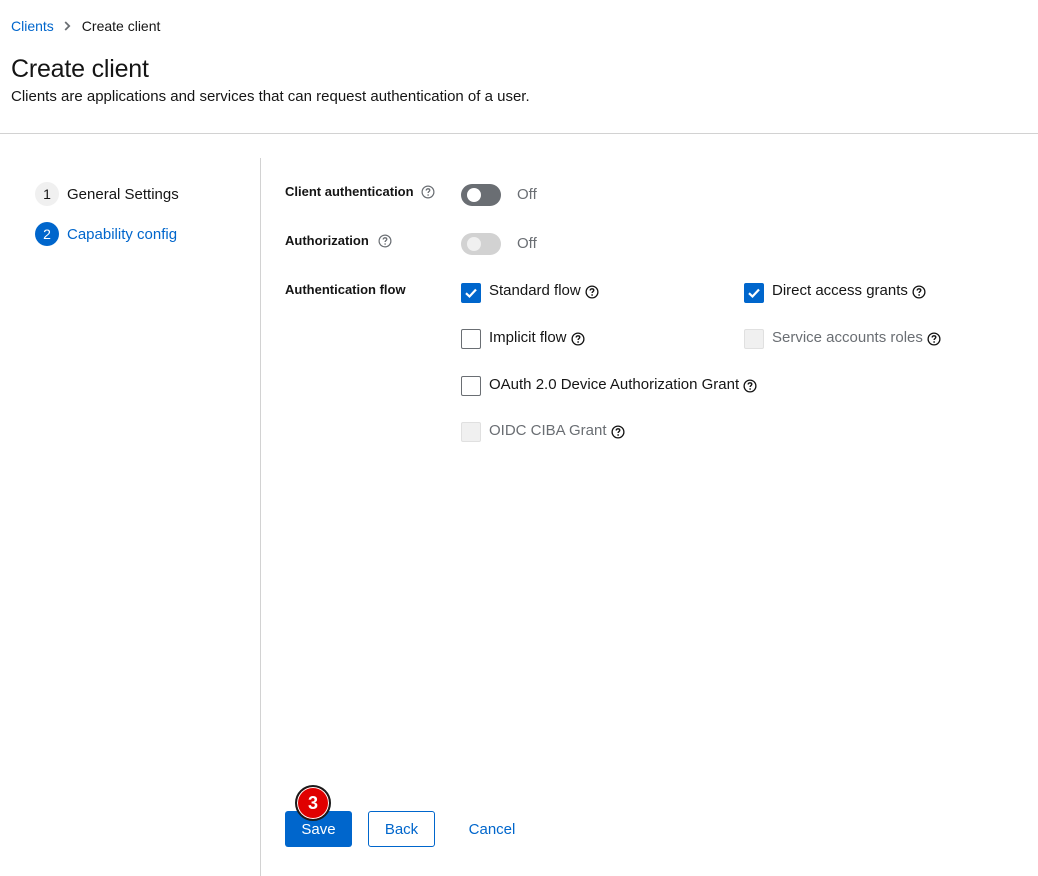 Image resolution: width=1038 pixels, height=876 pixels. I want to click on wizard-nav-divider, so click(260, 517).